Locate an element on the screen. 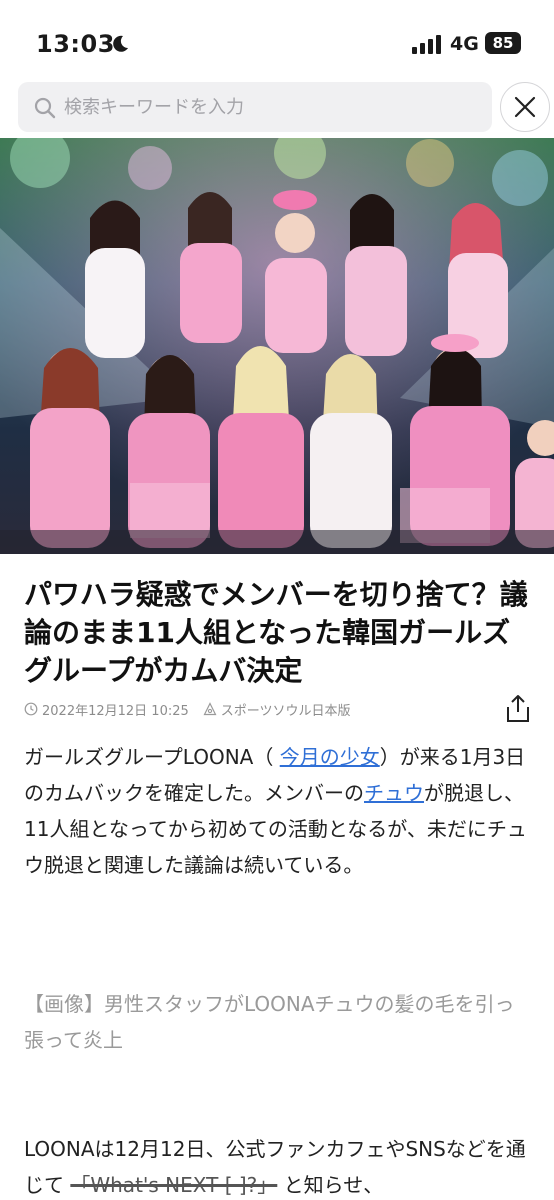  link-loona-korean-name: 今月の少女 is located at coordinates (330, 757).